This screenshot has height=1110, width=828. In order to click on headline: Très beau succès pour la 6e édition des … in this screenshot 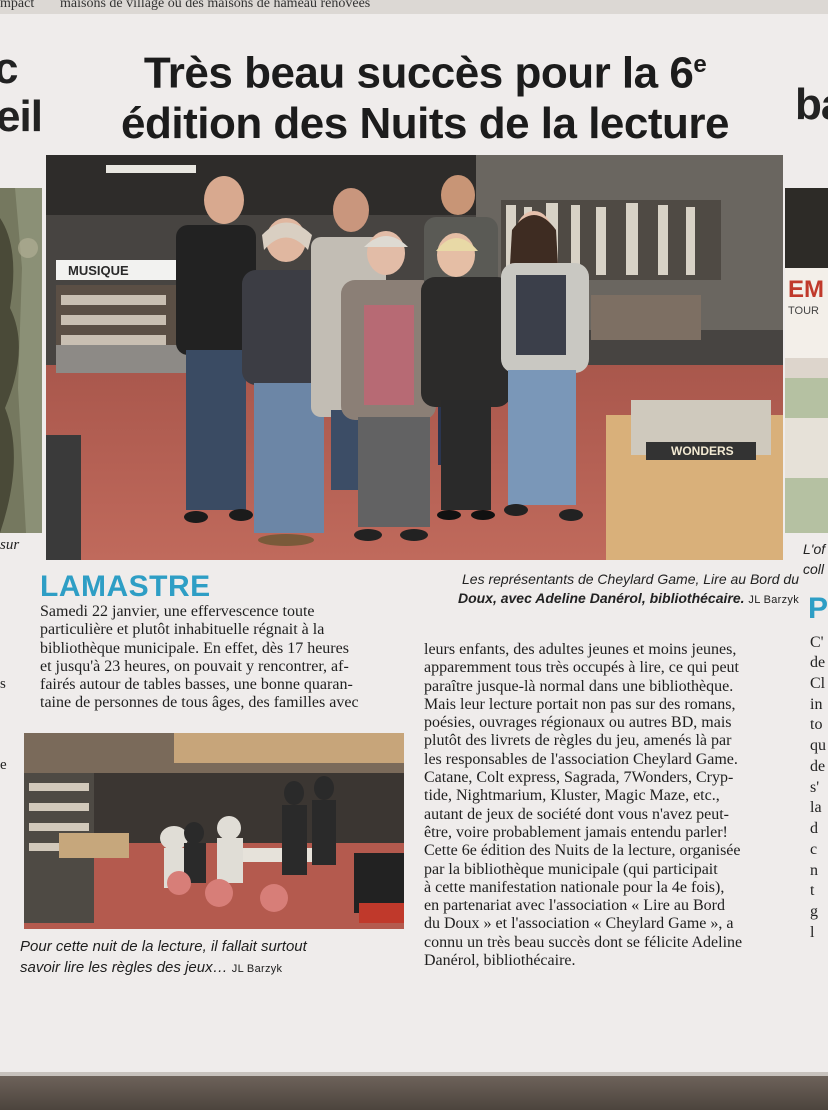, I will do `click(425, 94)`.